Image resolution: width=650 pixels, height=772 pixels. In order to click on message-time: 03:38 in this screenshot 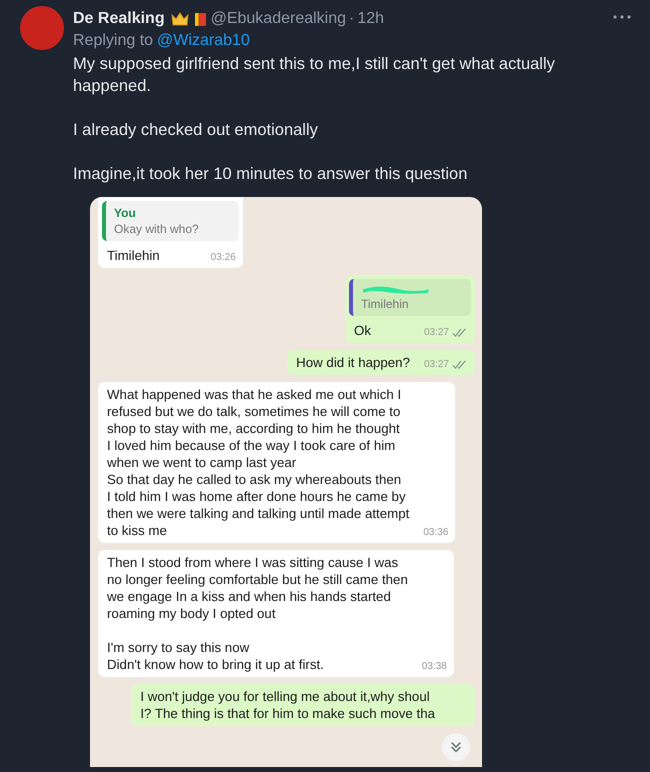, I will do `click(434, 667)`.